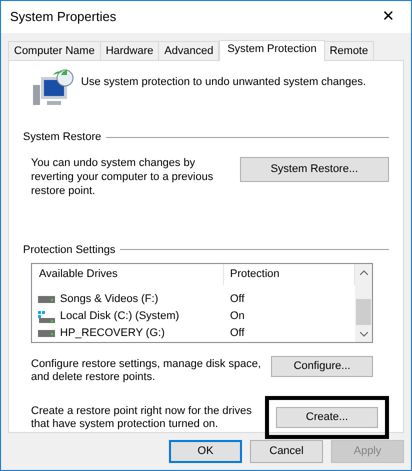 This screenshot has height=471, width=412. I want to click on dialog-button: OK, so click(205, 451).